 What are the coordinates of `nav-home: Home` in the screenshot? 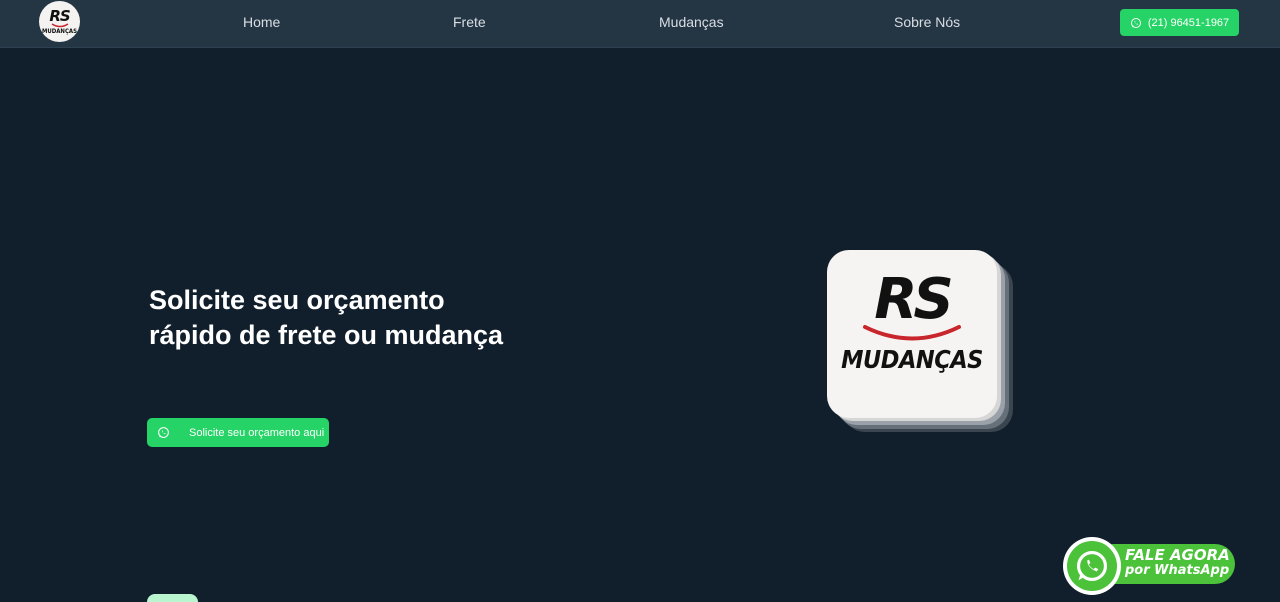 It's located at (261, 22).